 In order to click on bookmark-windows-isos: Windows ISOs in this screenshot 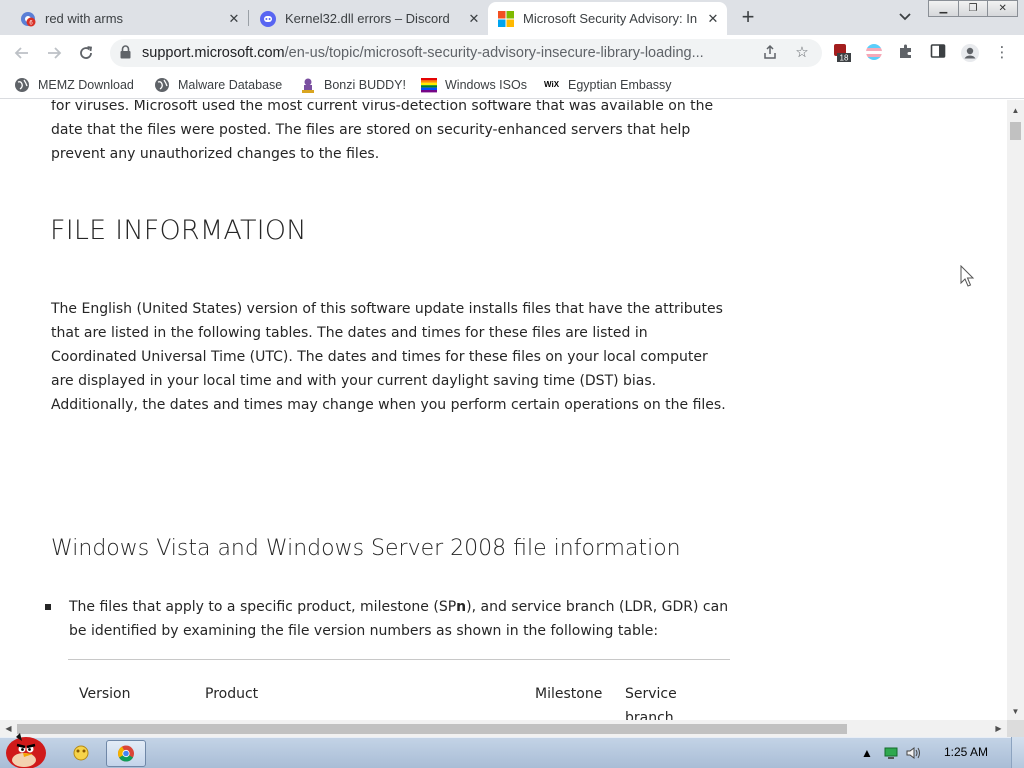, I will do `click(474, 85)`.